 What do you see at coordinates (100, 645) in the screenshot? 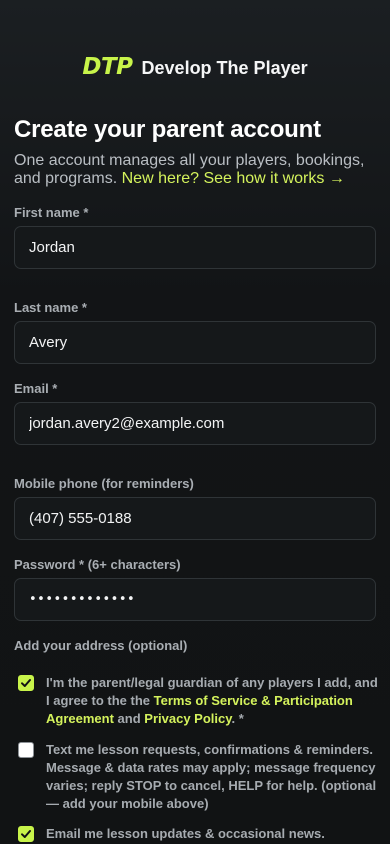
I see `add-address-toggle: Add your address (optional)` at bounding box center [100, 645].